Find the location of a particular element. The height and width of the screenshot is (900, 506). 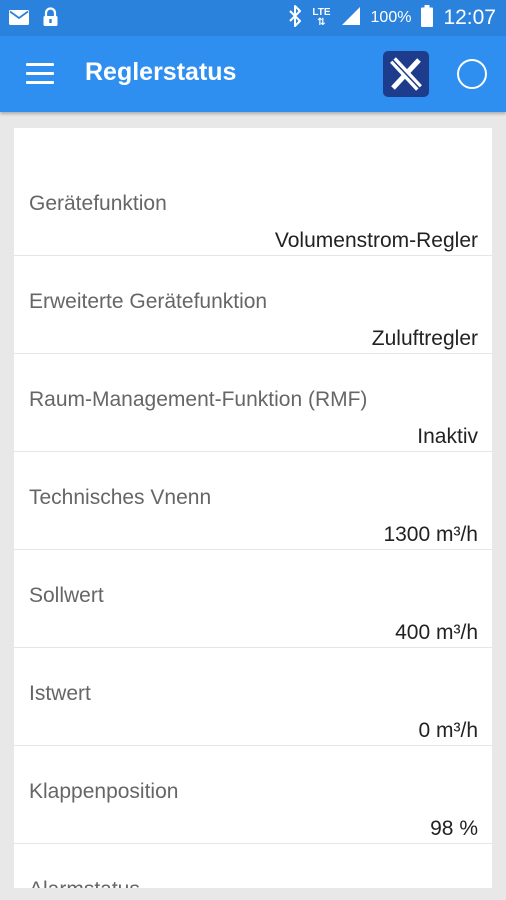

status-value: Zuluftregler is located at coordinates (424, 338).